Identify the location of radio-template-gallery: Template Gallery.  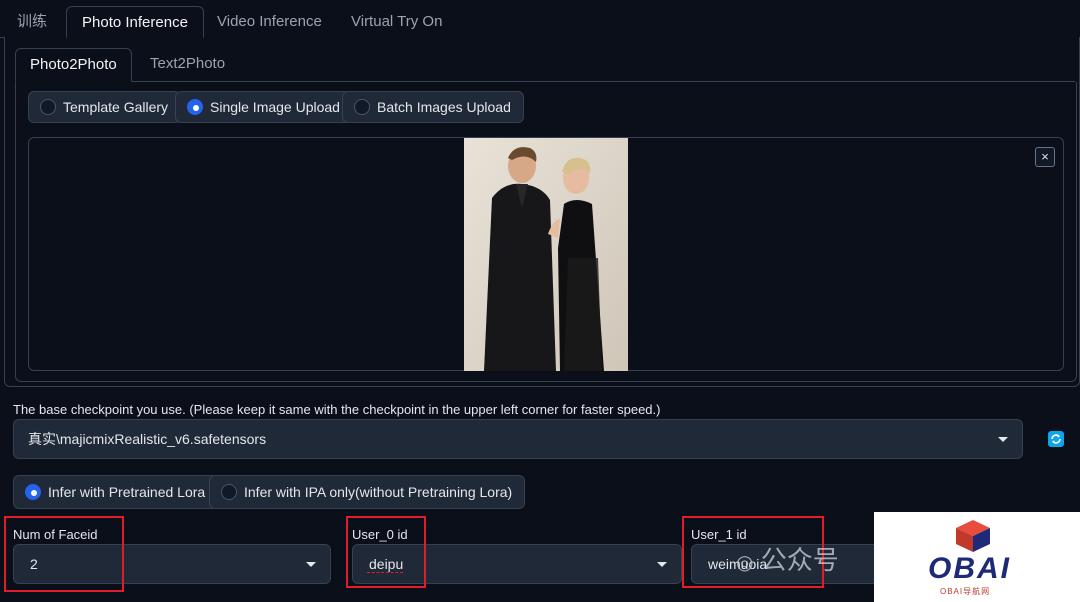
(105, 107).